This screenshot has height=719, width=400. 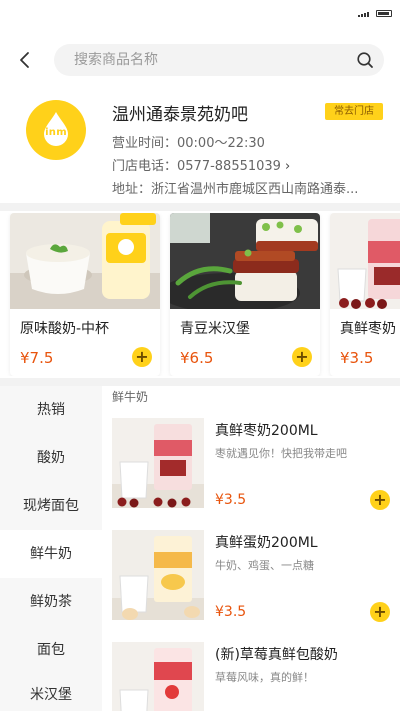 I want to click on strawberry-yogurt-product-image, so click(x=158, y=676).